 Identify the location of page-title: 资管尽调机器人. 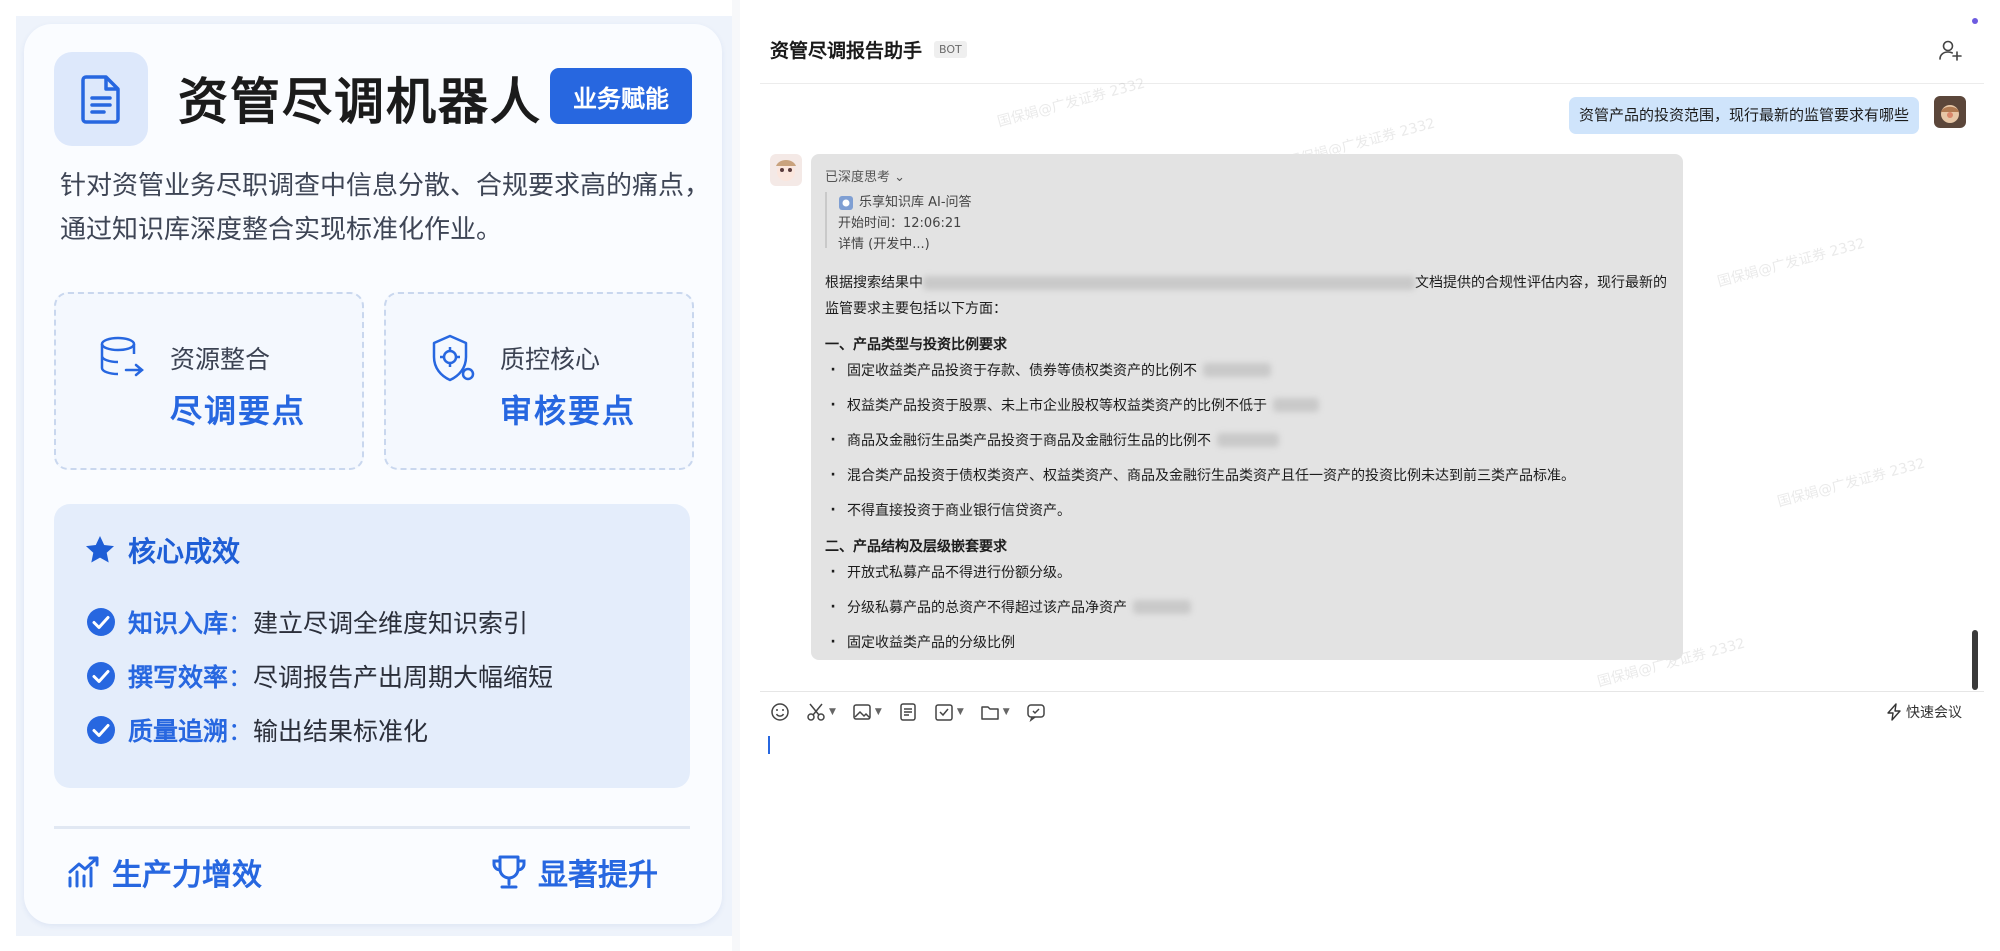
(360, 102).